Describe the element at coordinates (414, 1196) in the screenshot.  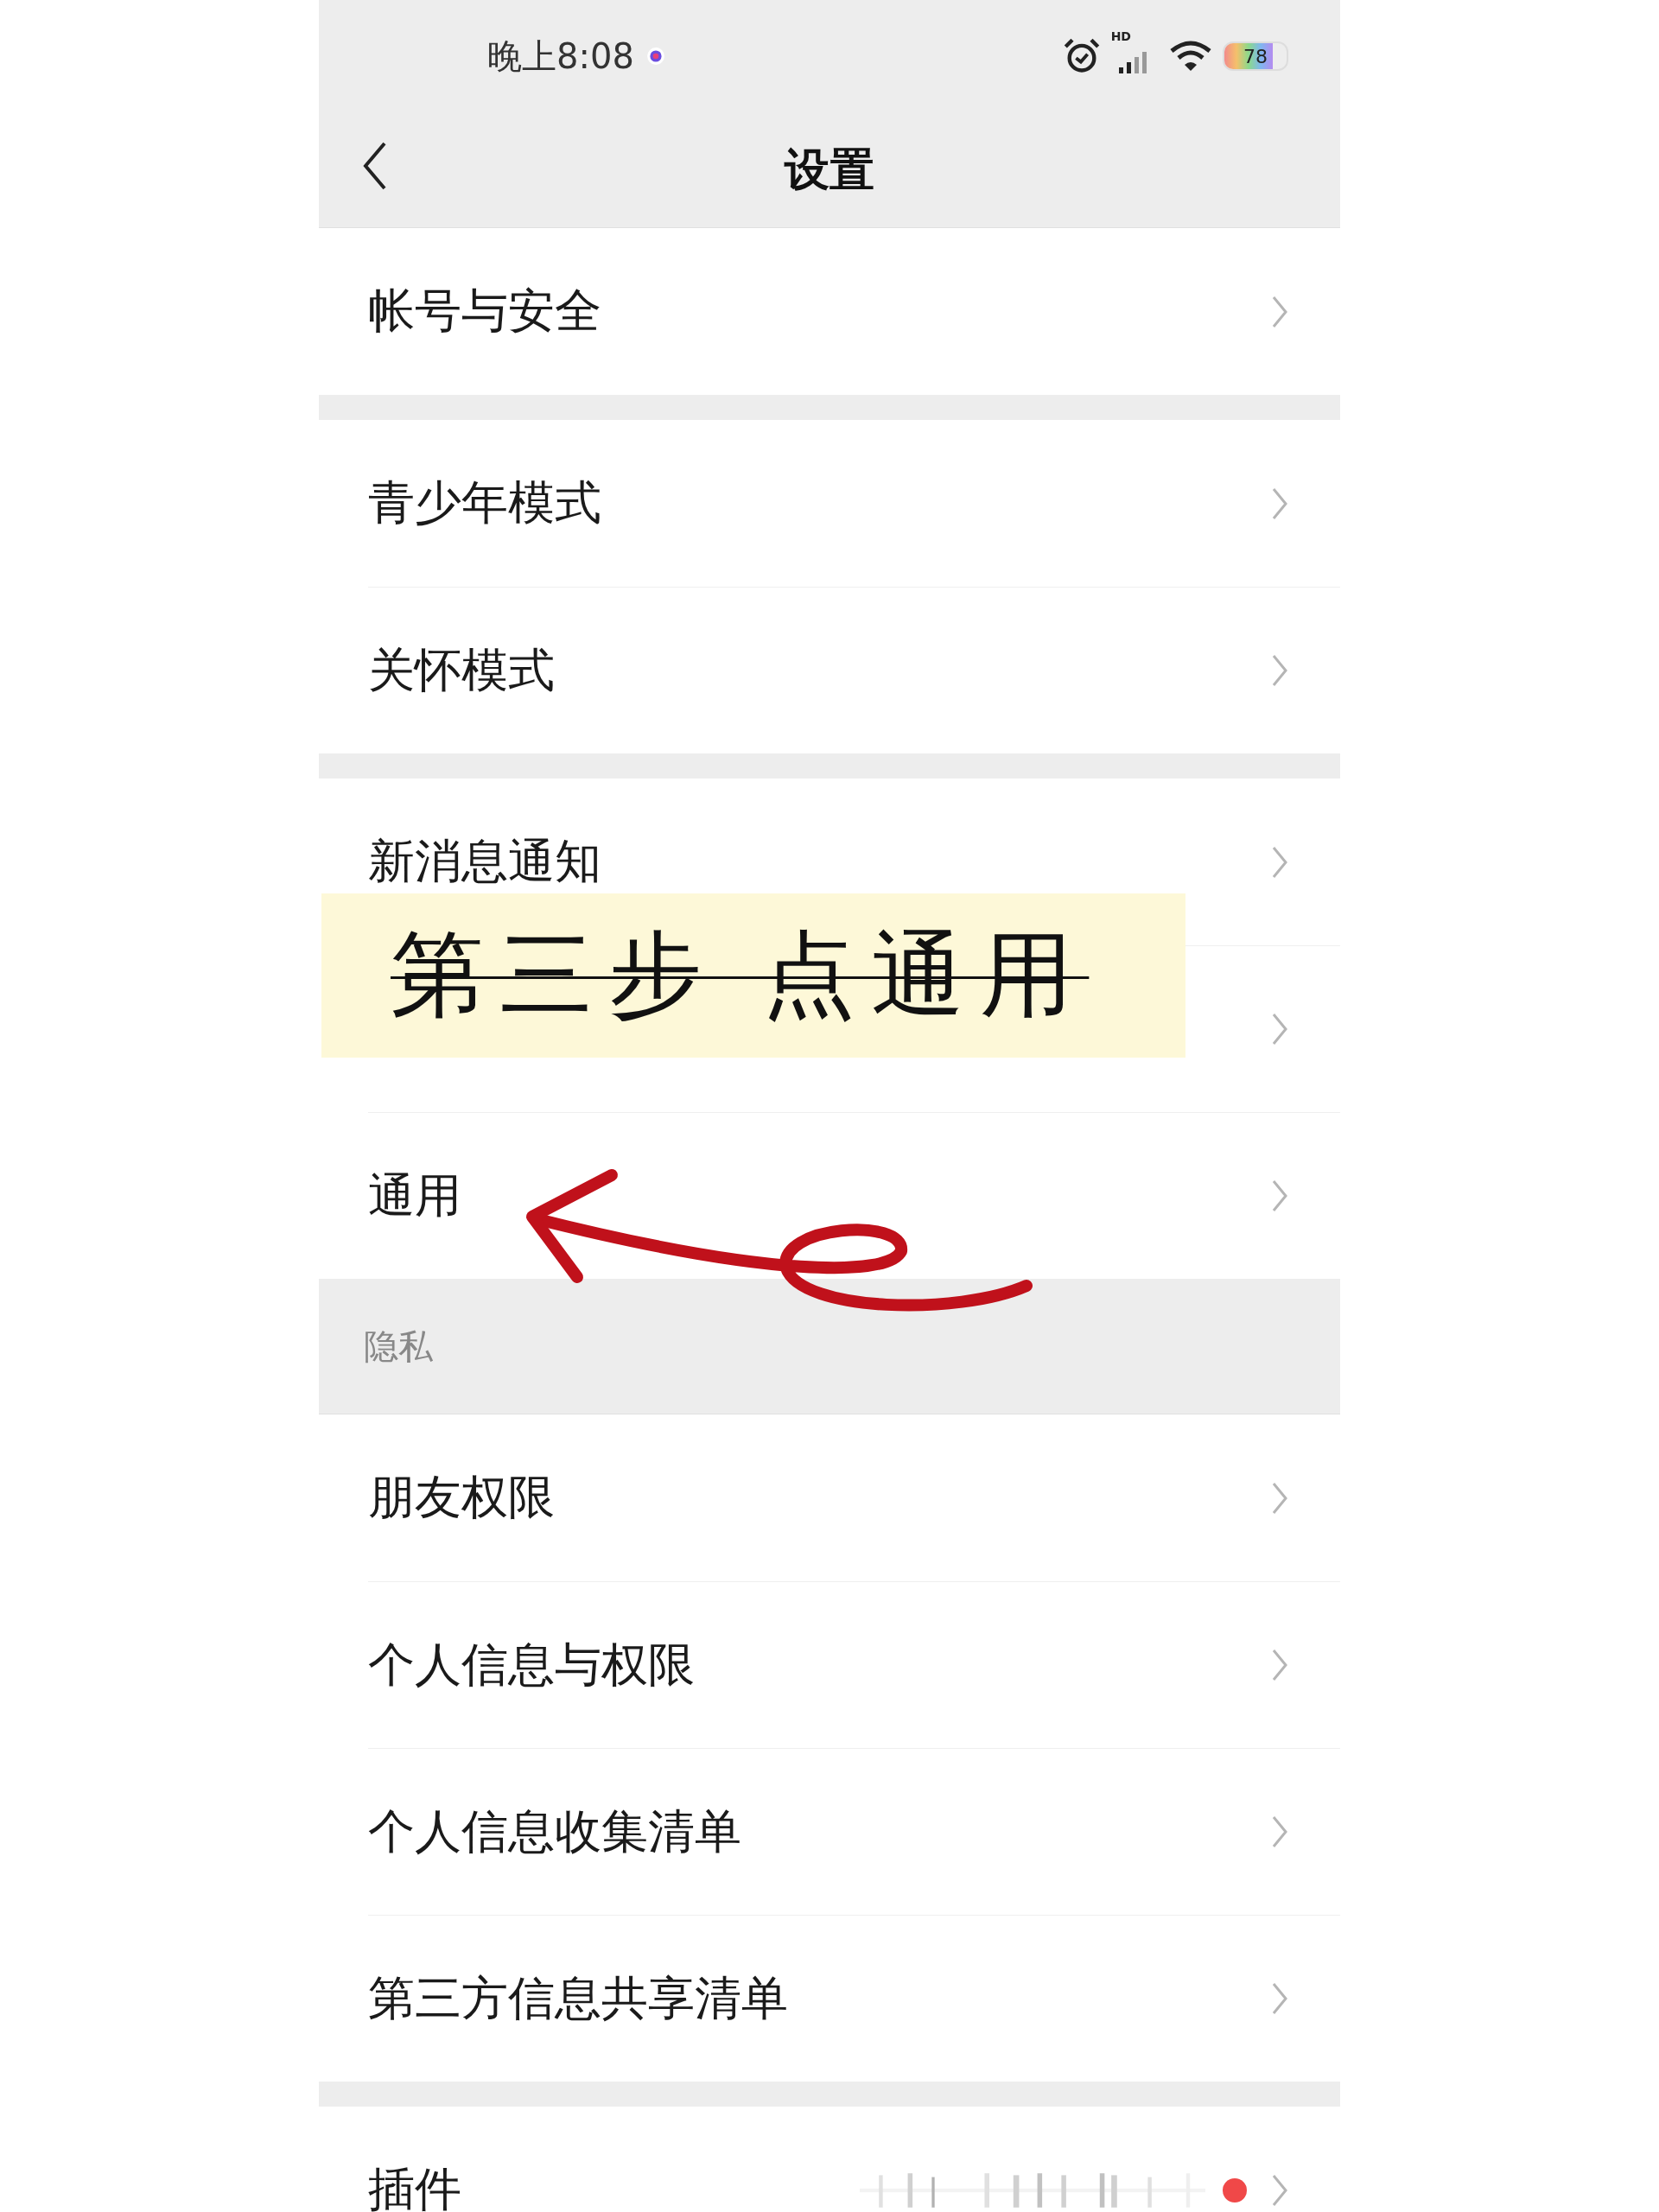
I see `settings-item: 通用` at that location.